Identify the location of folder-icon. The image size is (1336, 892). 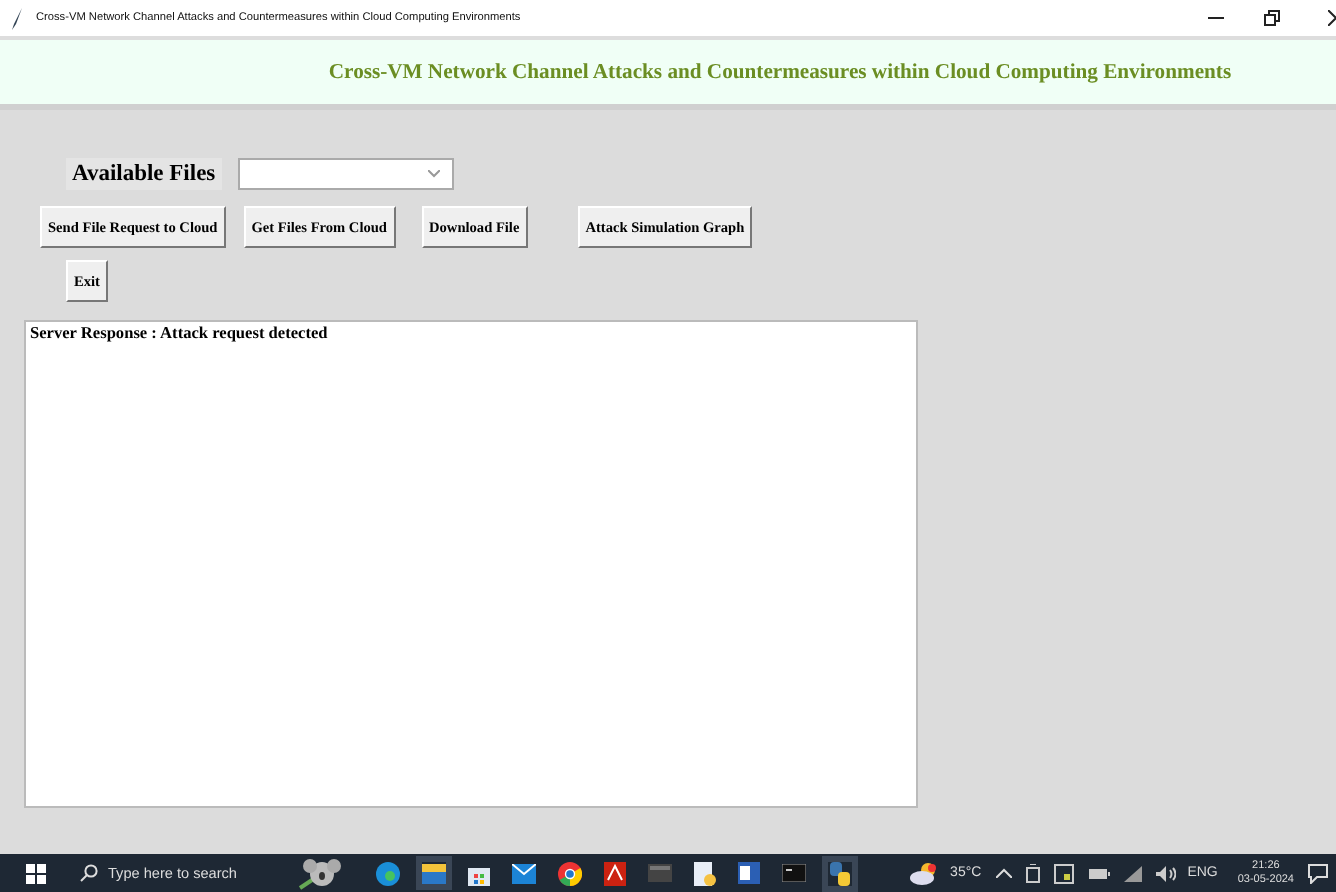
(434, 873).